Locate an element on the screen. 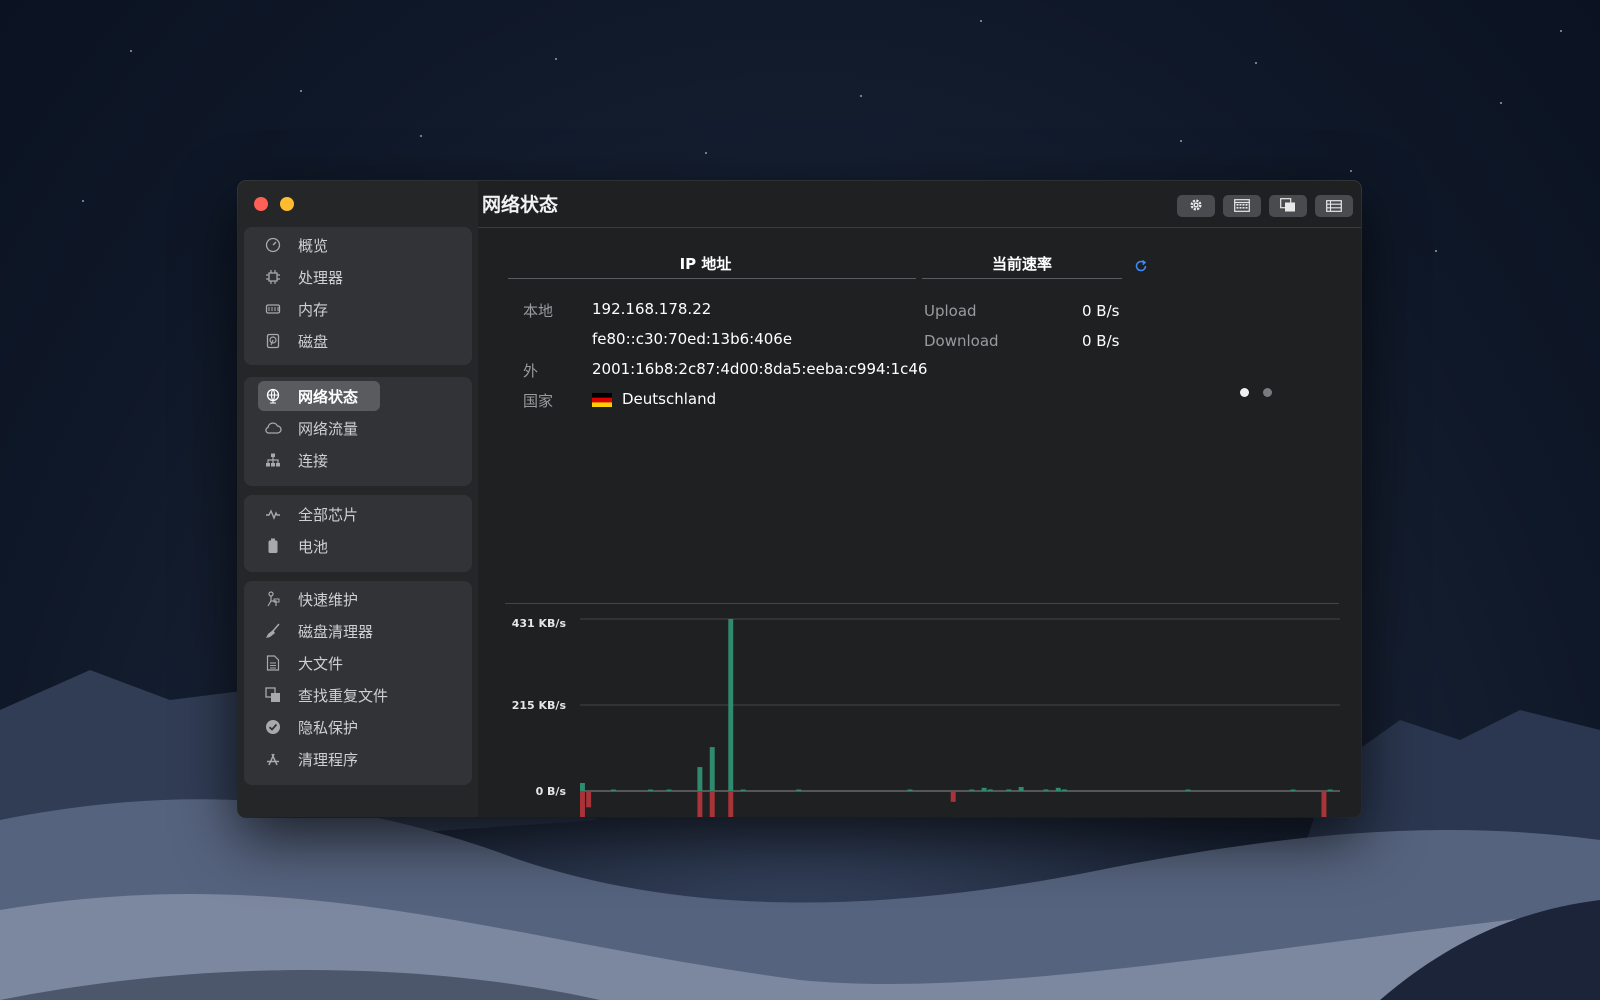  sidebar-item-label: 网络状态 is located at coordinates (328, 396).